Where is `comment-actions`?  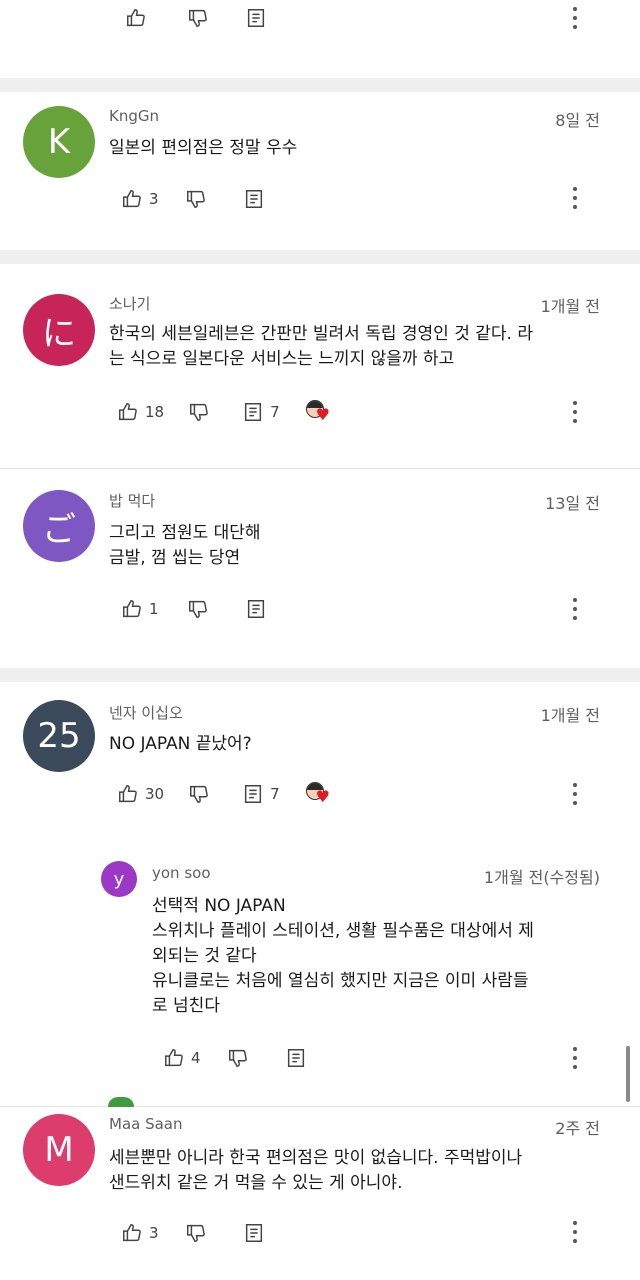
comment-actions is located at coordinates (196, 18).